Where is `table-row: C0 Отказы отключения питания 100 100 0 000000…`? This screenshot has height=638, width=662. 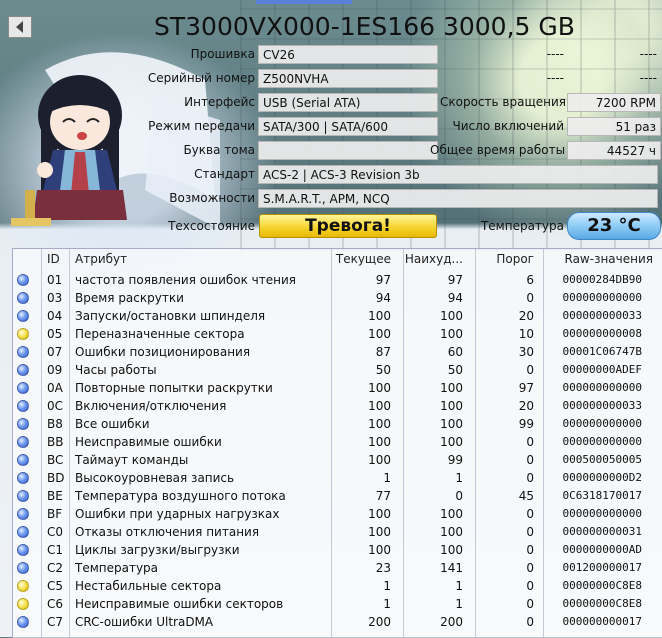
table-row: C0 Отказы отключения питания 100 100 0 000000… is located at coordinates (337, 532).